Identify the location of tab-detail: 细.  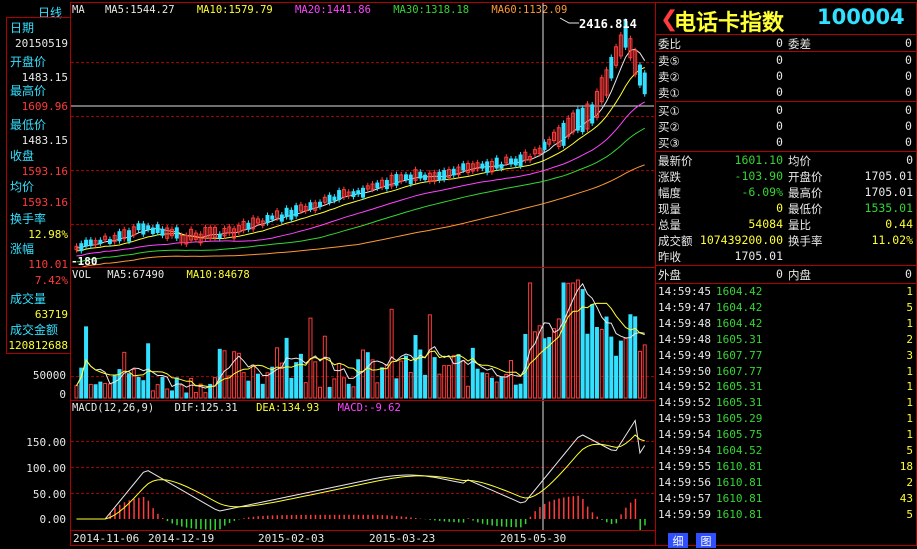
(678, 540).